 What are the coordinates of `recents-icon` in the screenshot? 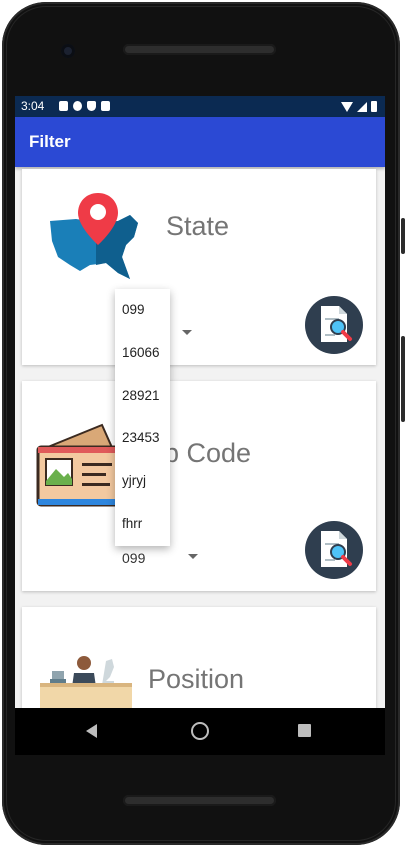 It's located at (304, 730).